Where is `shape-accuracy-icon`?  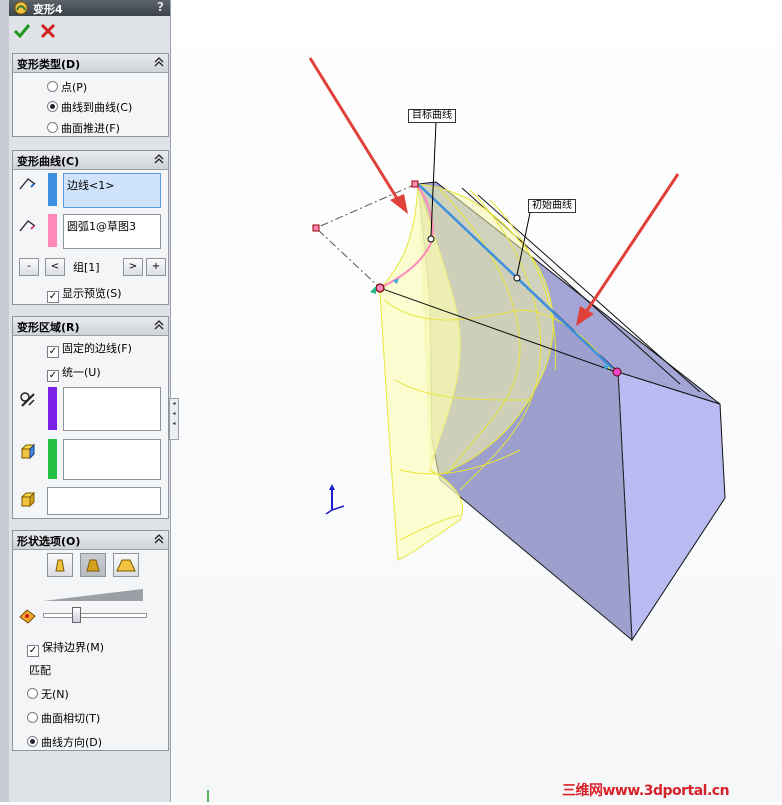 shape-accuracy-icon is located at coordinates (27, 616).